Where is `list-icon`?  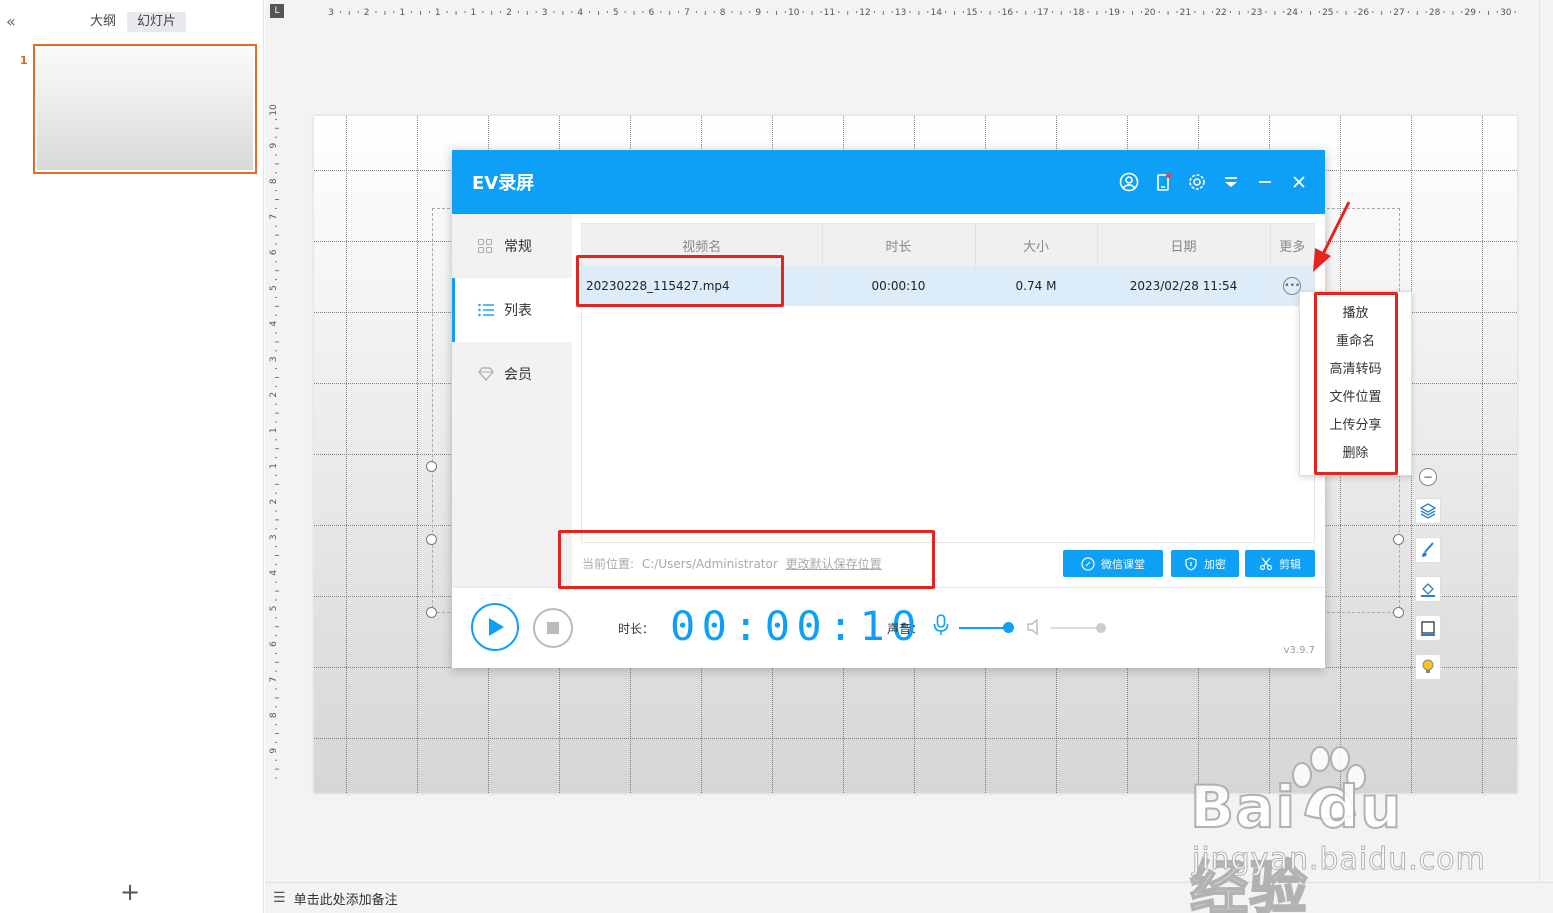 list-icon is located at coordinates (487, 310).